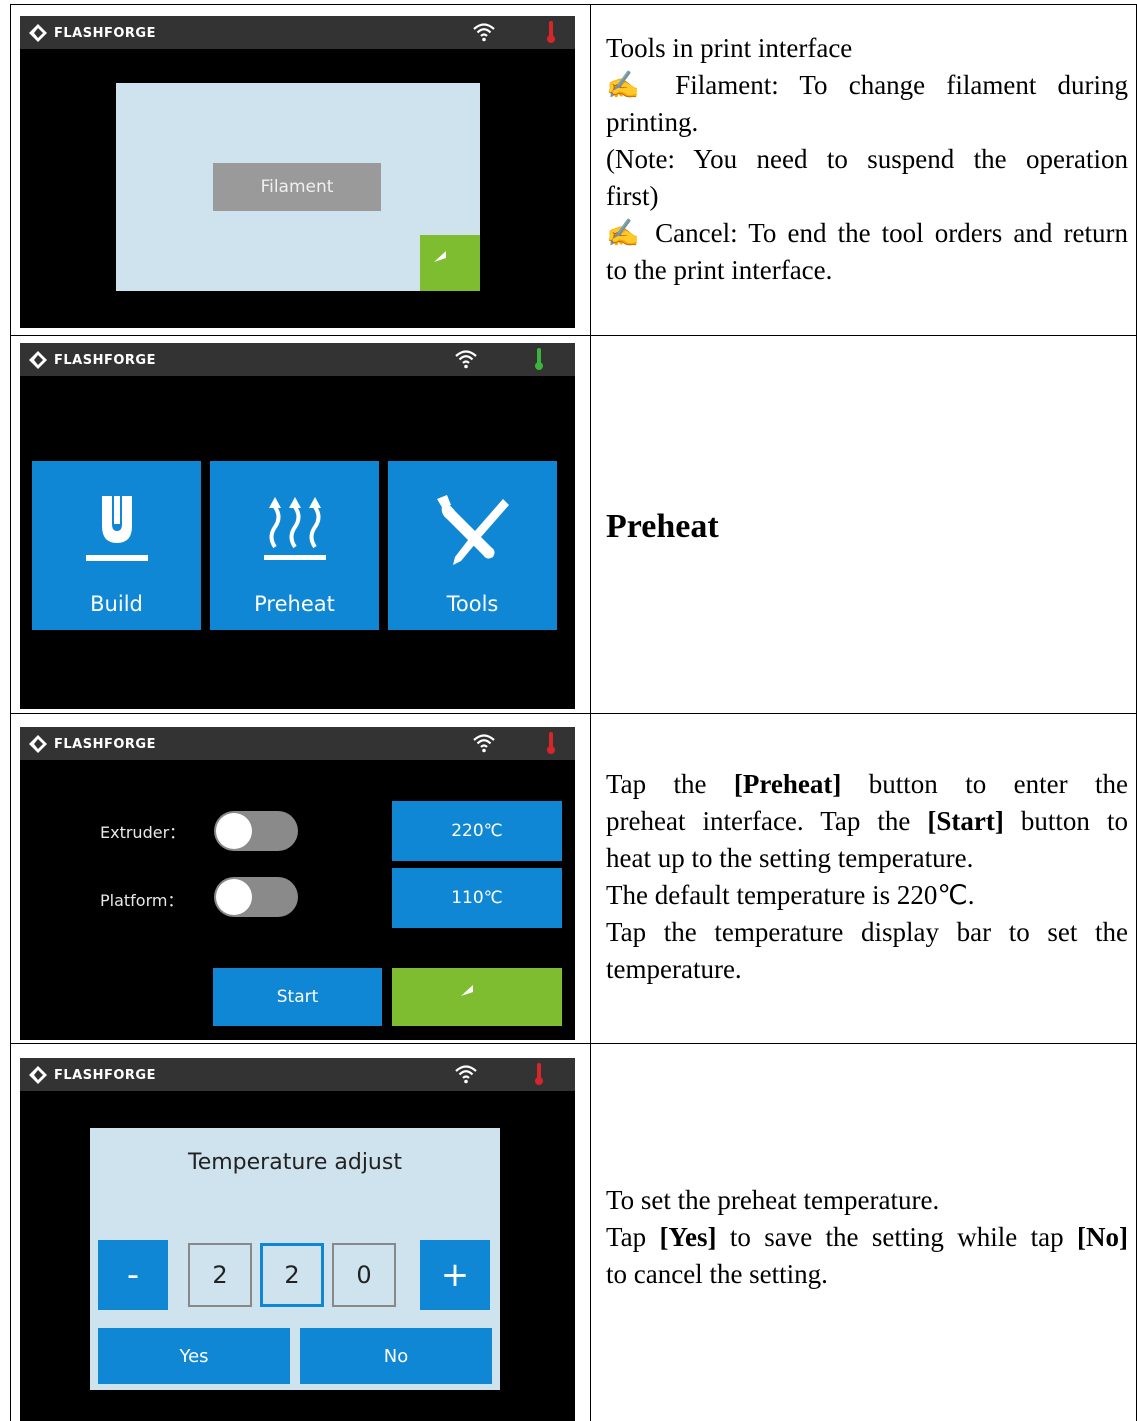  I want to click on yes-button: Yes, so click(194, 1356).